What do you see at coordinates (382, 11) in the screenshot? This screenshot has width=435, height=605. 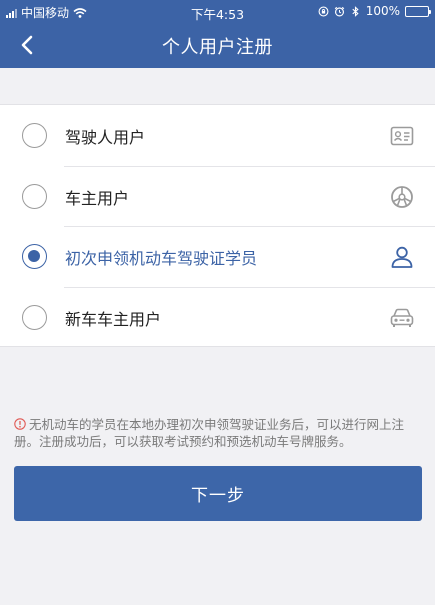 I see `battery-percent: 100%` at bounding box center [382, 11].